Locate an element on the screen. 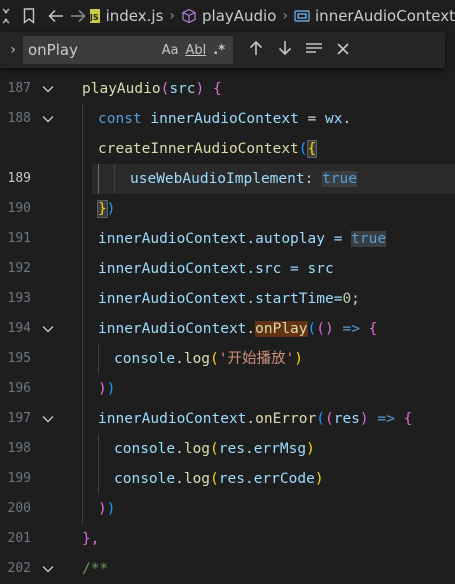  code-text: innerAudioContext.startTime=0; is located at coordinates (229, 299).